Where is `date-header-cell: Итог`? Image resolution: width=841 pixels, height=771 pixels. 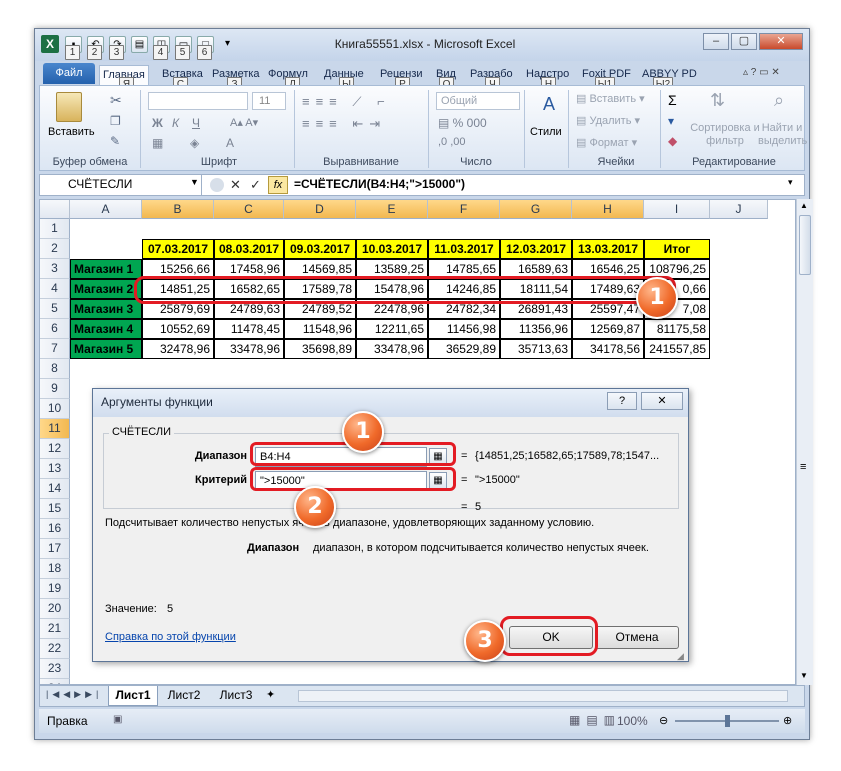
date-header-cell: Итог is located at coordinates (677, 249).